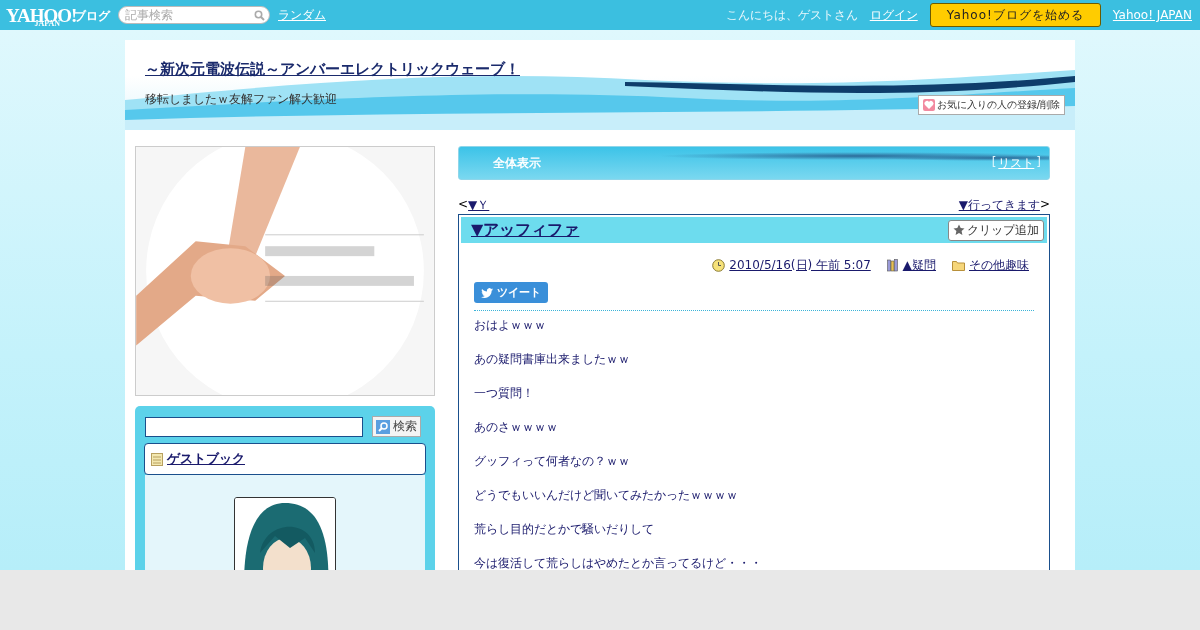  What do you see at coordinates (996, 230) in the screenshot?
I see `clip-button: クリップ追加` at bounding box center [996, 230].